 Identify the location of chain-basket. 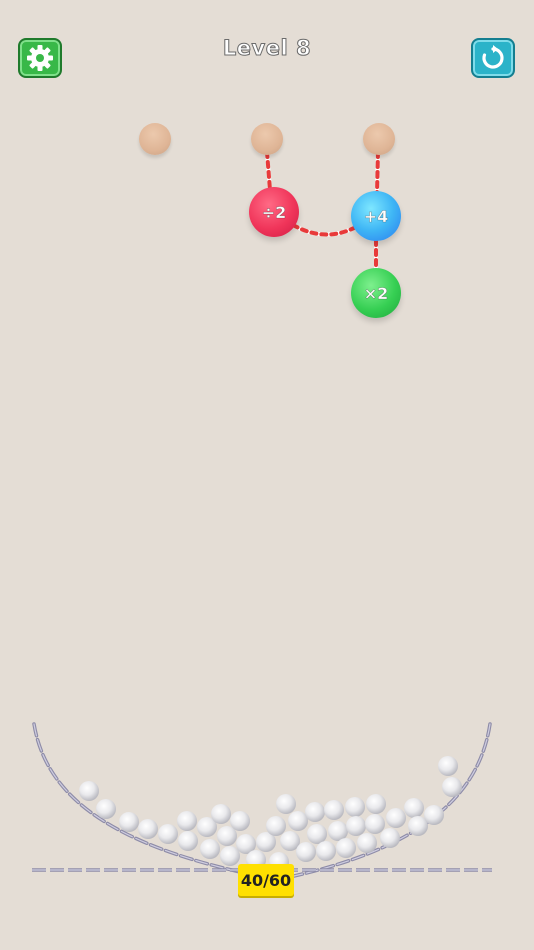
(262, 800).